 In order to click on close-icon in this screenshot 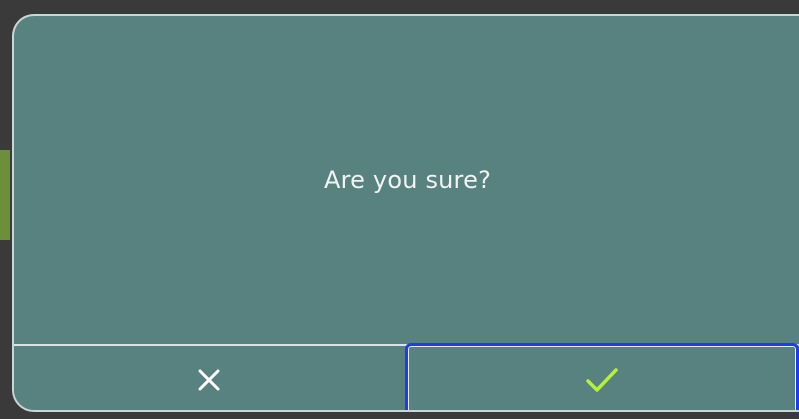, I will do `click(209, 380)`.